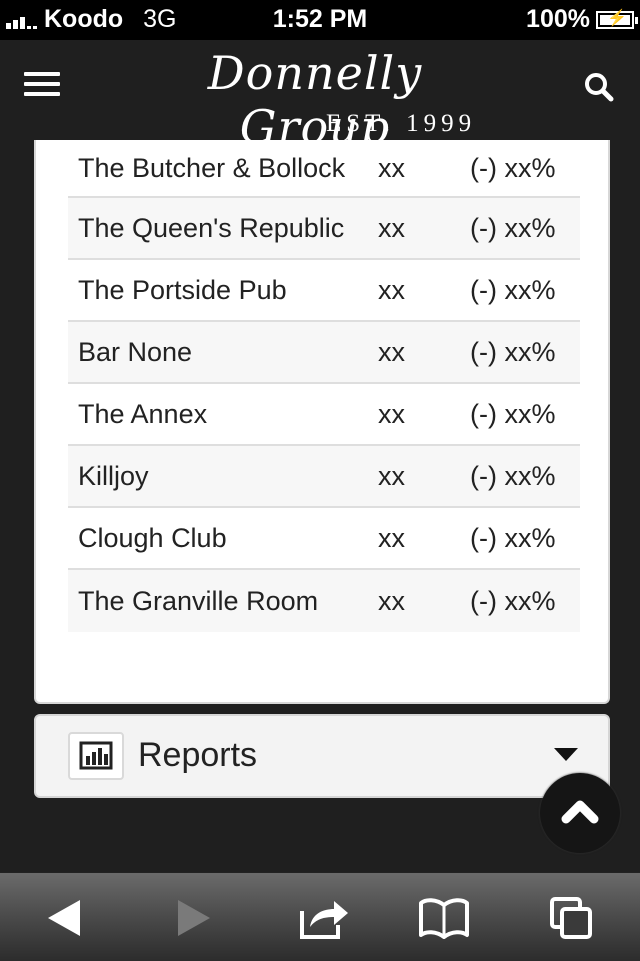 The image size is (640, 961). I want to click on chevron-up-icon, so click(580, 812).